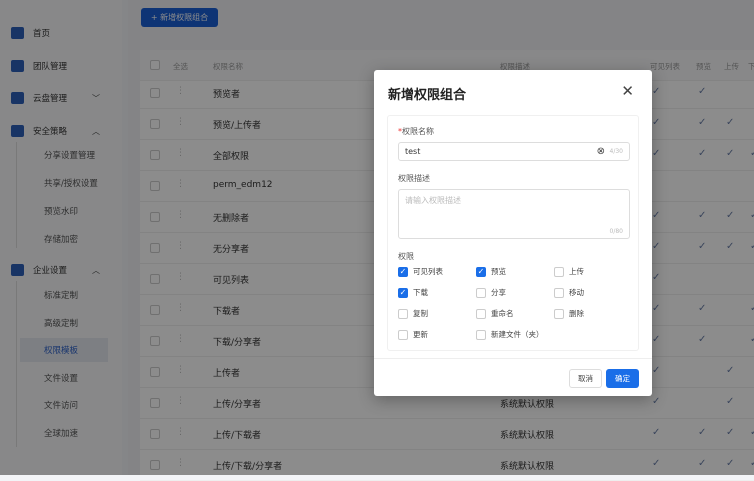 The height and width of the screenshot is (481, 754). I want to click on confirm-button: 确定, so click(622, 378).